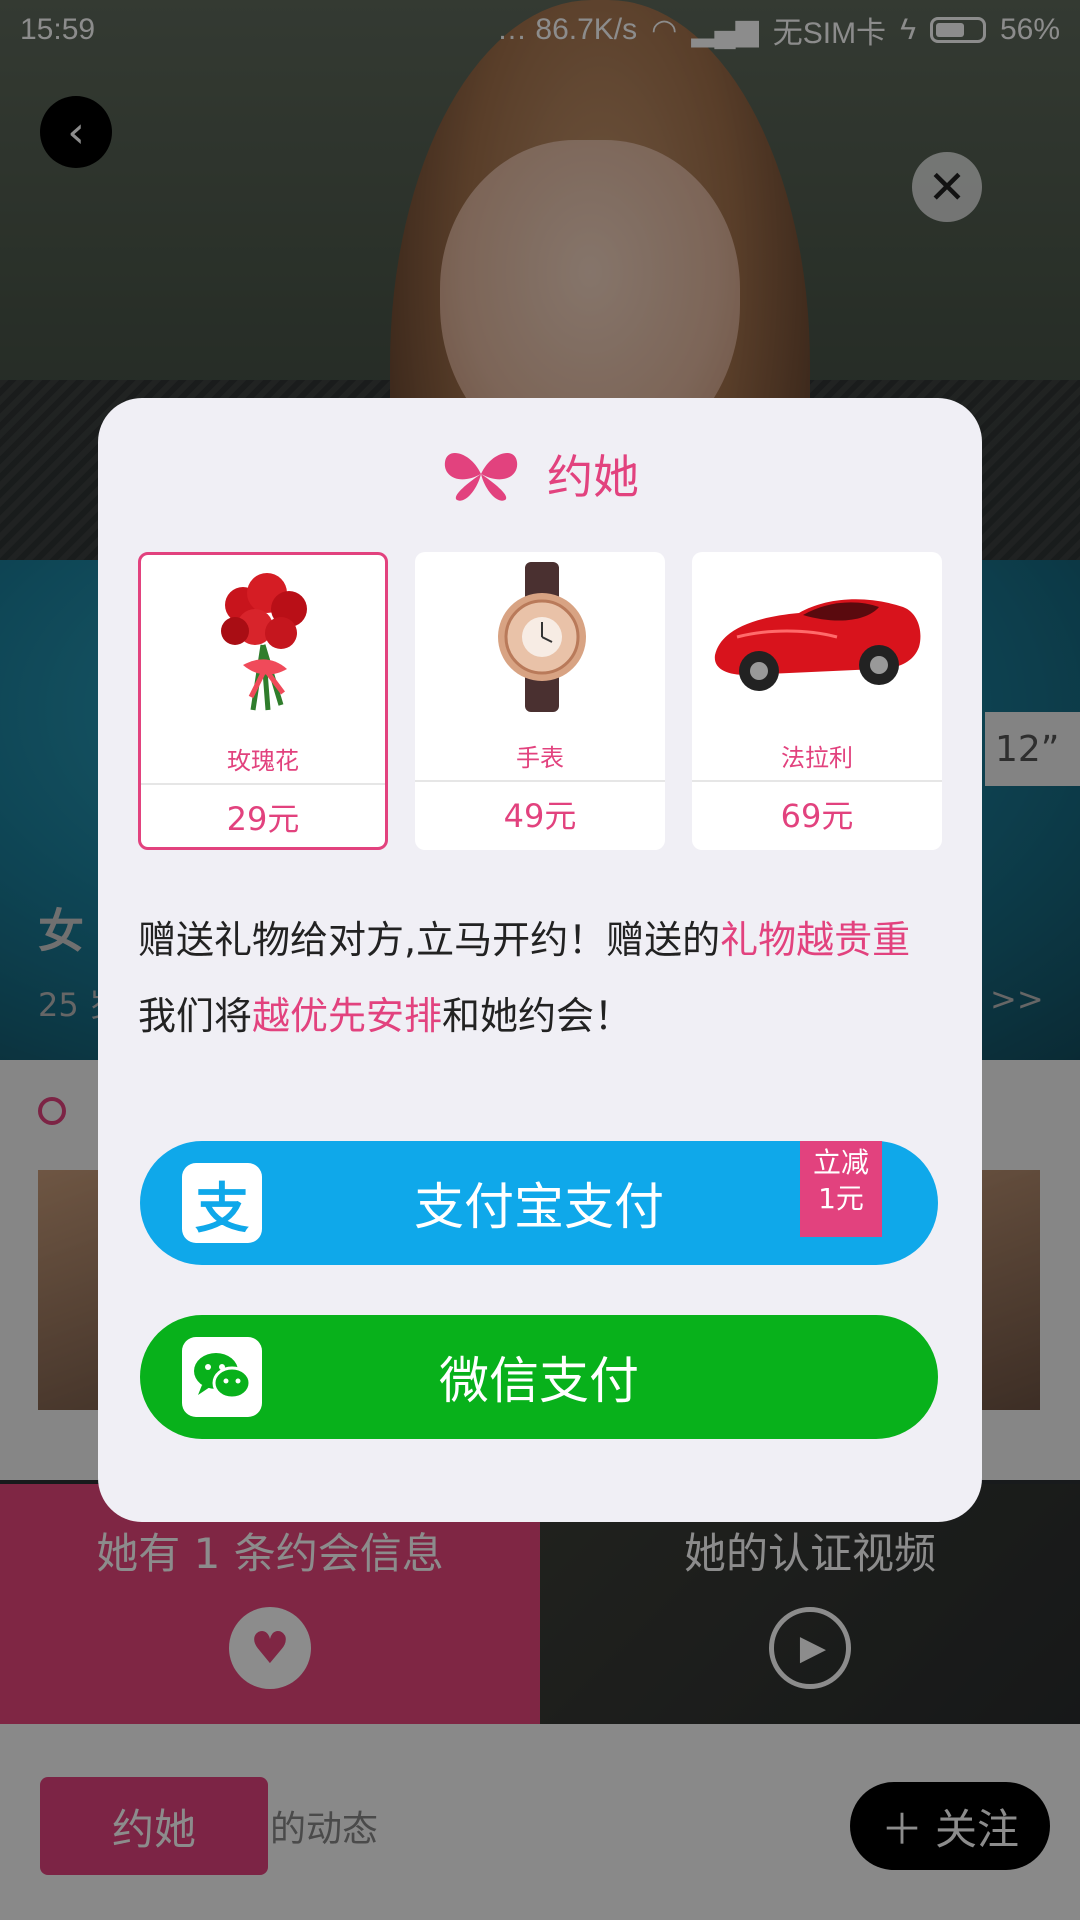 This screenshot has height=1920, width=1080. What do you see at coordinates (540, 637) in the screenshot?
I see `watch-icon` at bounding box center [540, 637].